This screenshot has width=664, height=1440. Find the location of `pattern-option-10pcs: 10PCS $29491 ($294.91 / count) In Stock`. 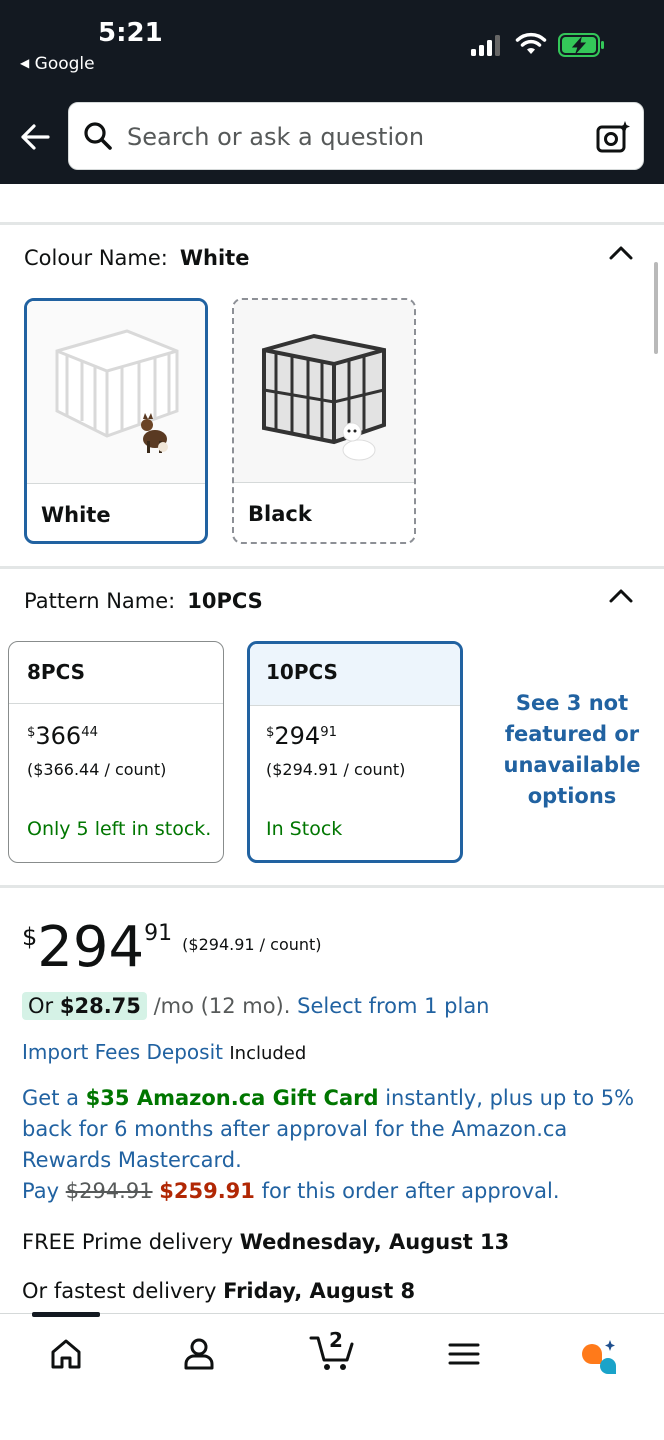

pattern-option-10pcs: 10PCS $29491 ($294.91 / count) In Stock is located at coordinates (355, 752).